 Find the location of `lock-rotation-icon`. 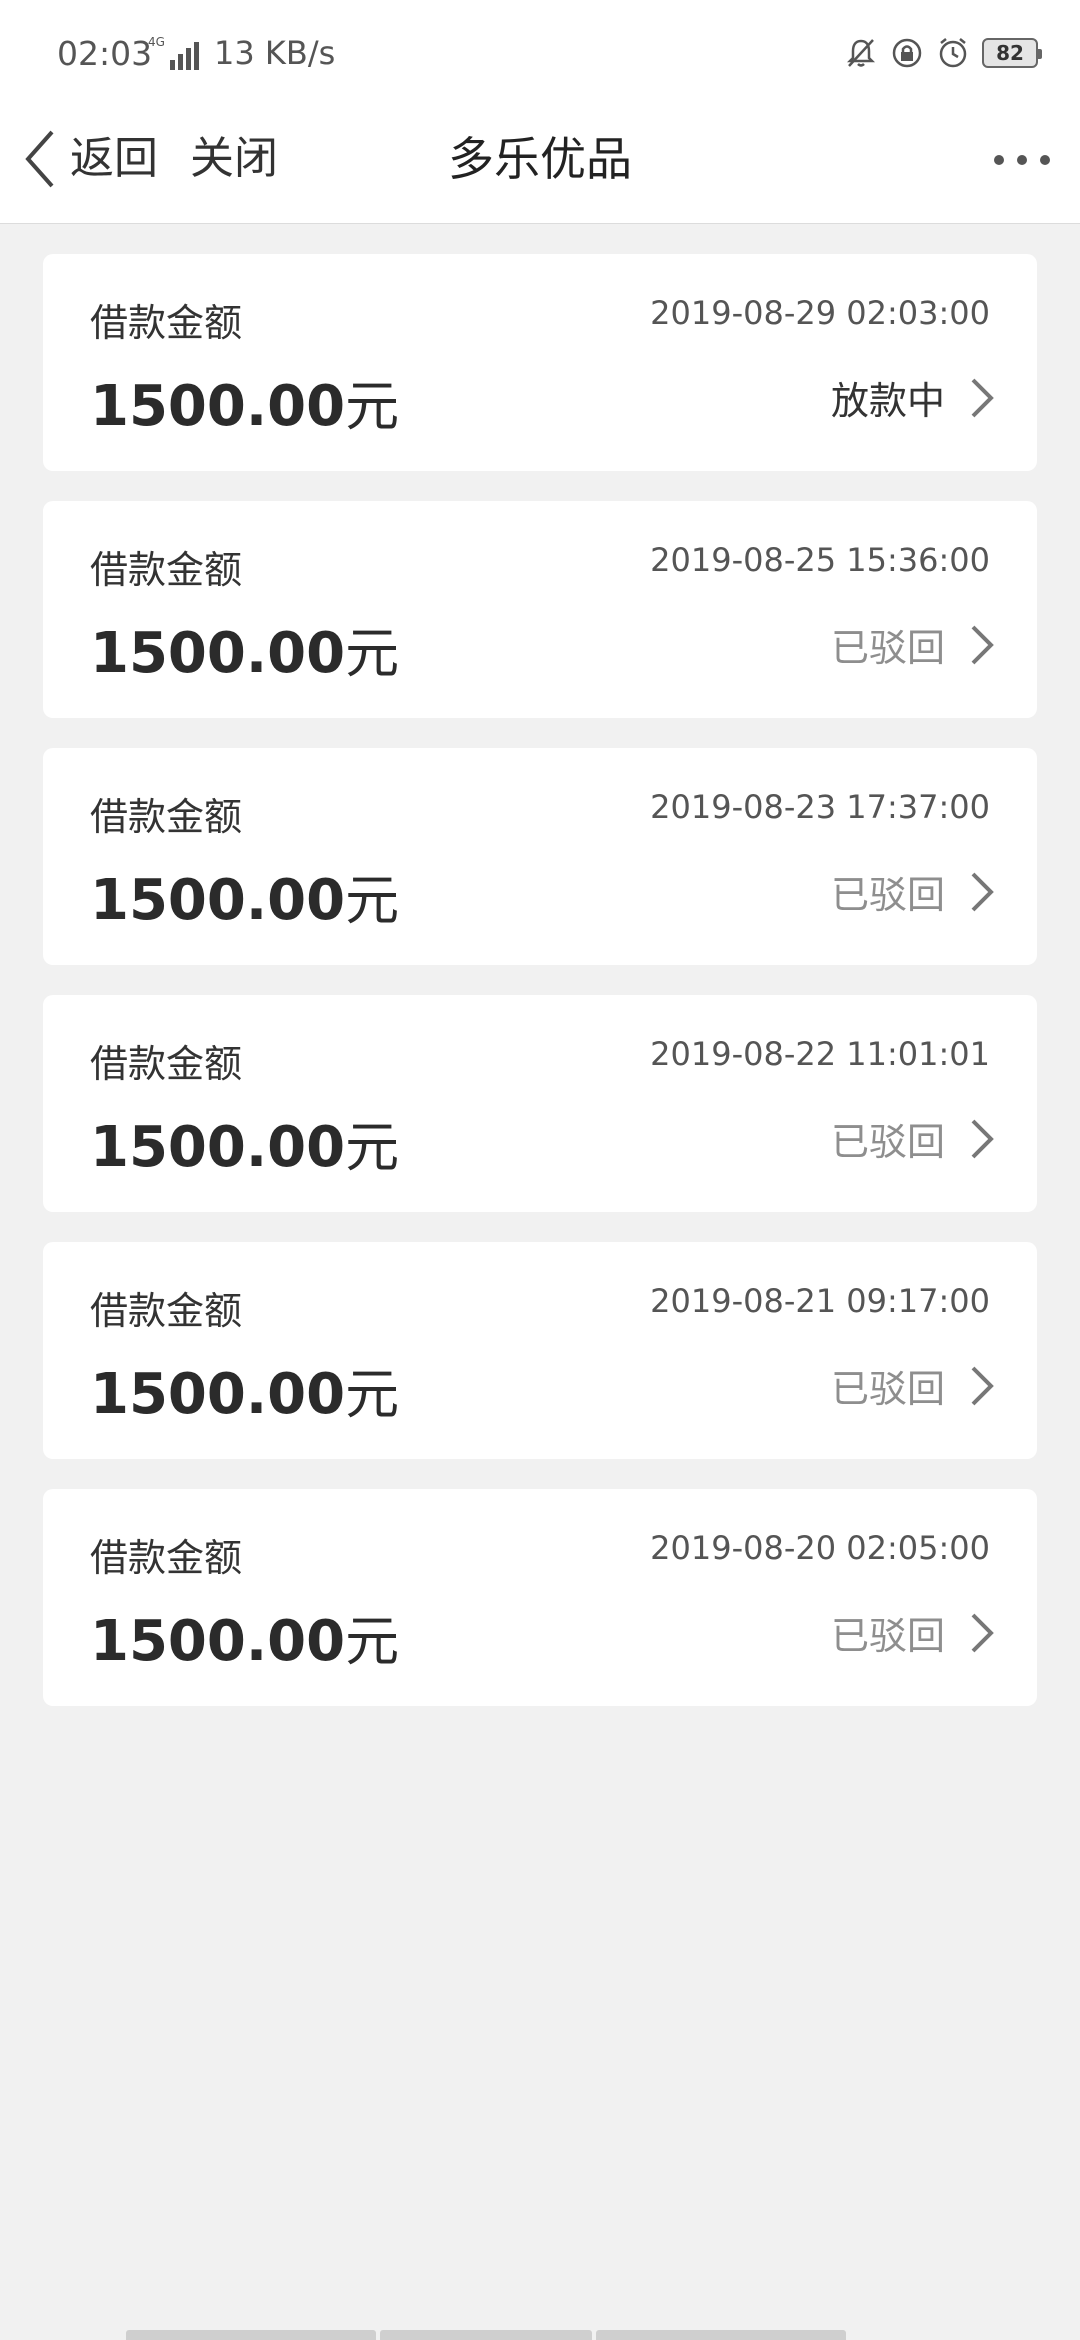

lock-rotation-icon is located at coordinates (907, 53).